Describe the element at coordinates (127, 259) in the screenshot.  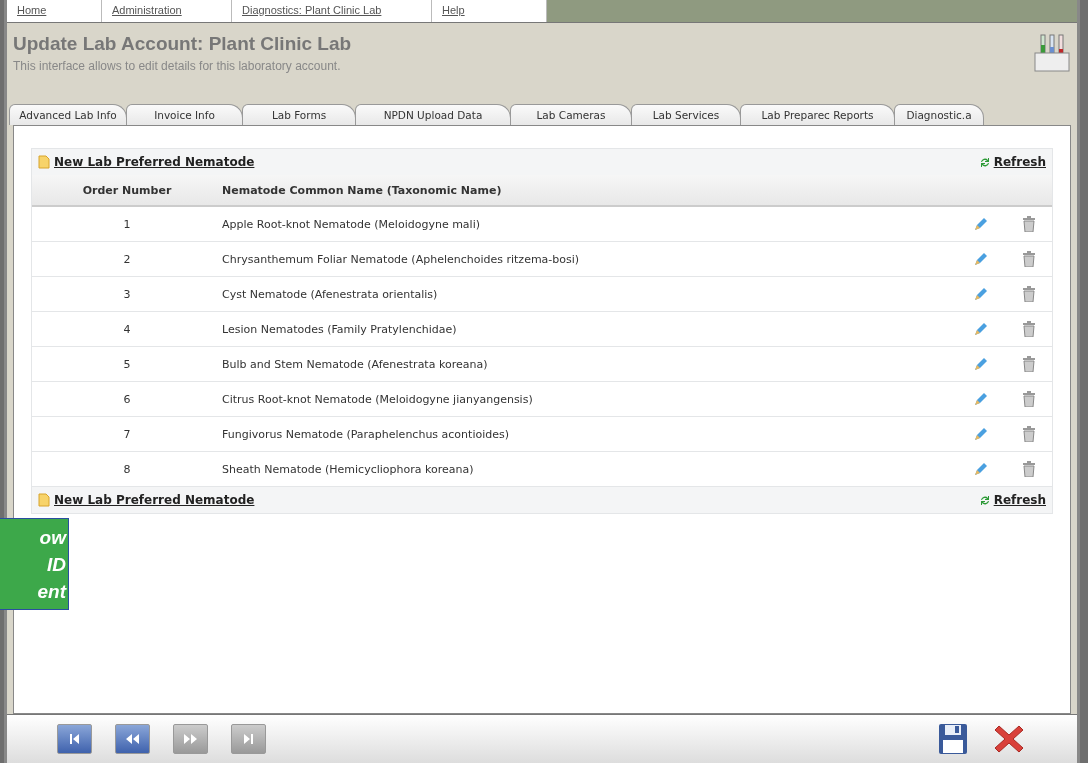
I see `table-cell-text: 2` at that location.